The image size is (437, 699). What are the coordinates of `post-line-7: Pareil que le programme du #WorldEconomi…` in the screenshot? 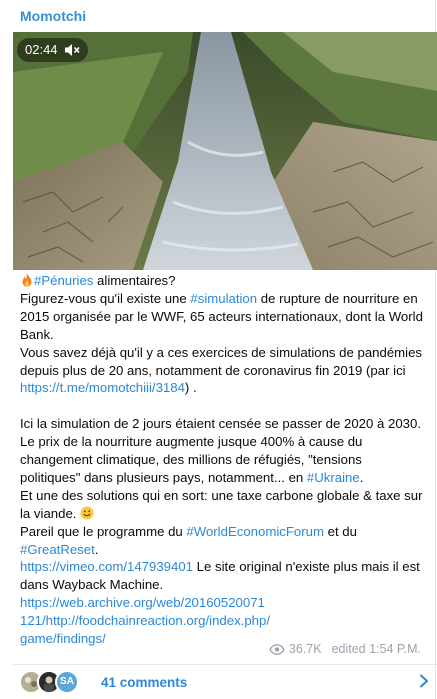 It's located at (222, 541).